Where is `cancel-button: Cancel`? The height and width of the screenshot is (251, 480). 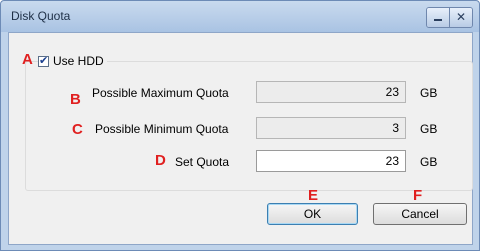
cancel-button: Cancel is located at coordinates (420, 214).